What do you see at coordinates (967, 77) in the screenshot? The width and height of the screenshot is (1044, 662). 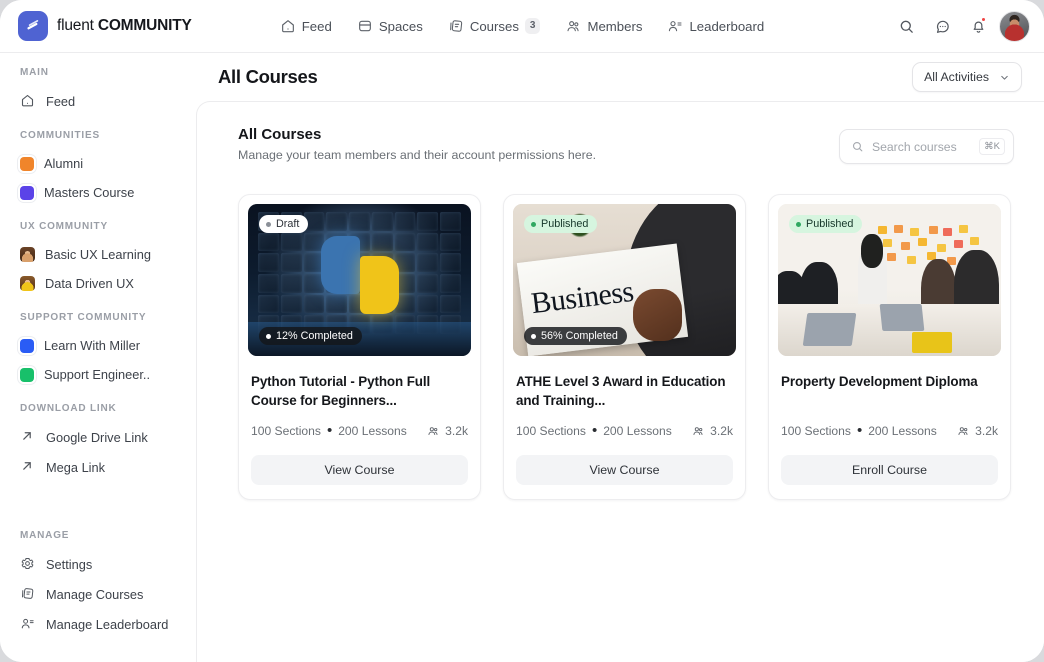 I see `activities-filter-dropdown: All Activities` at bounding box center [967, 77].